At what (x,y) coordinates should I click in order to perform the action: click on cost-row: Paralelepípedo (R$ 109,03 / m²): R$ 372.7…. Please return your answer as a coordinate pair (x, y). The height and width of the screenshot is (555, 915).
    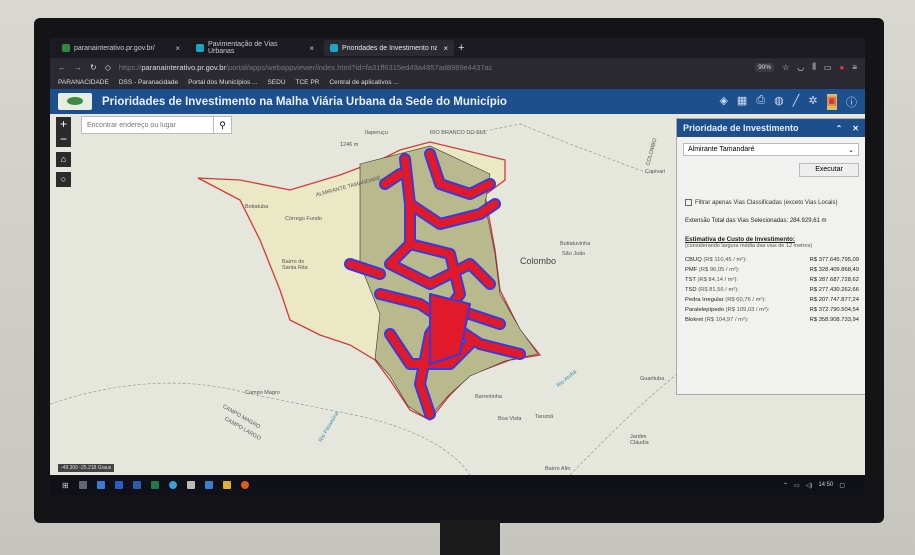
    Looking at the image, I should click on (772, 310).